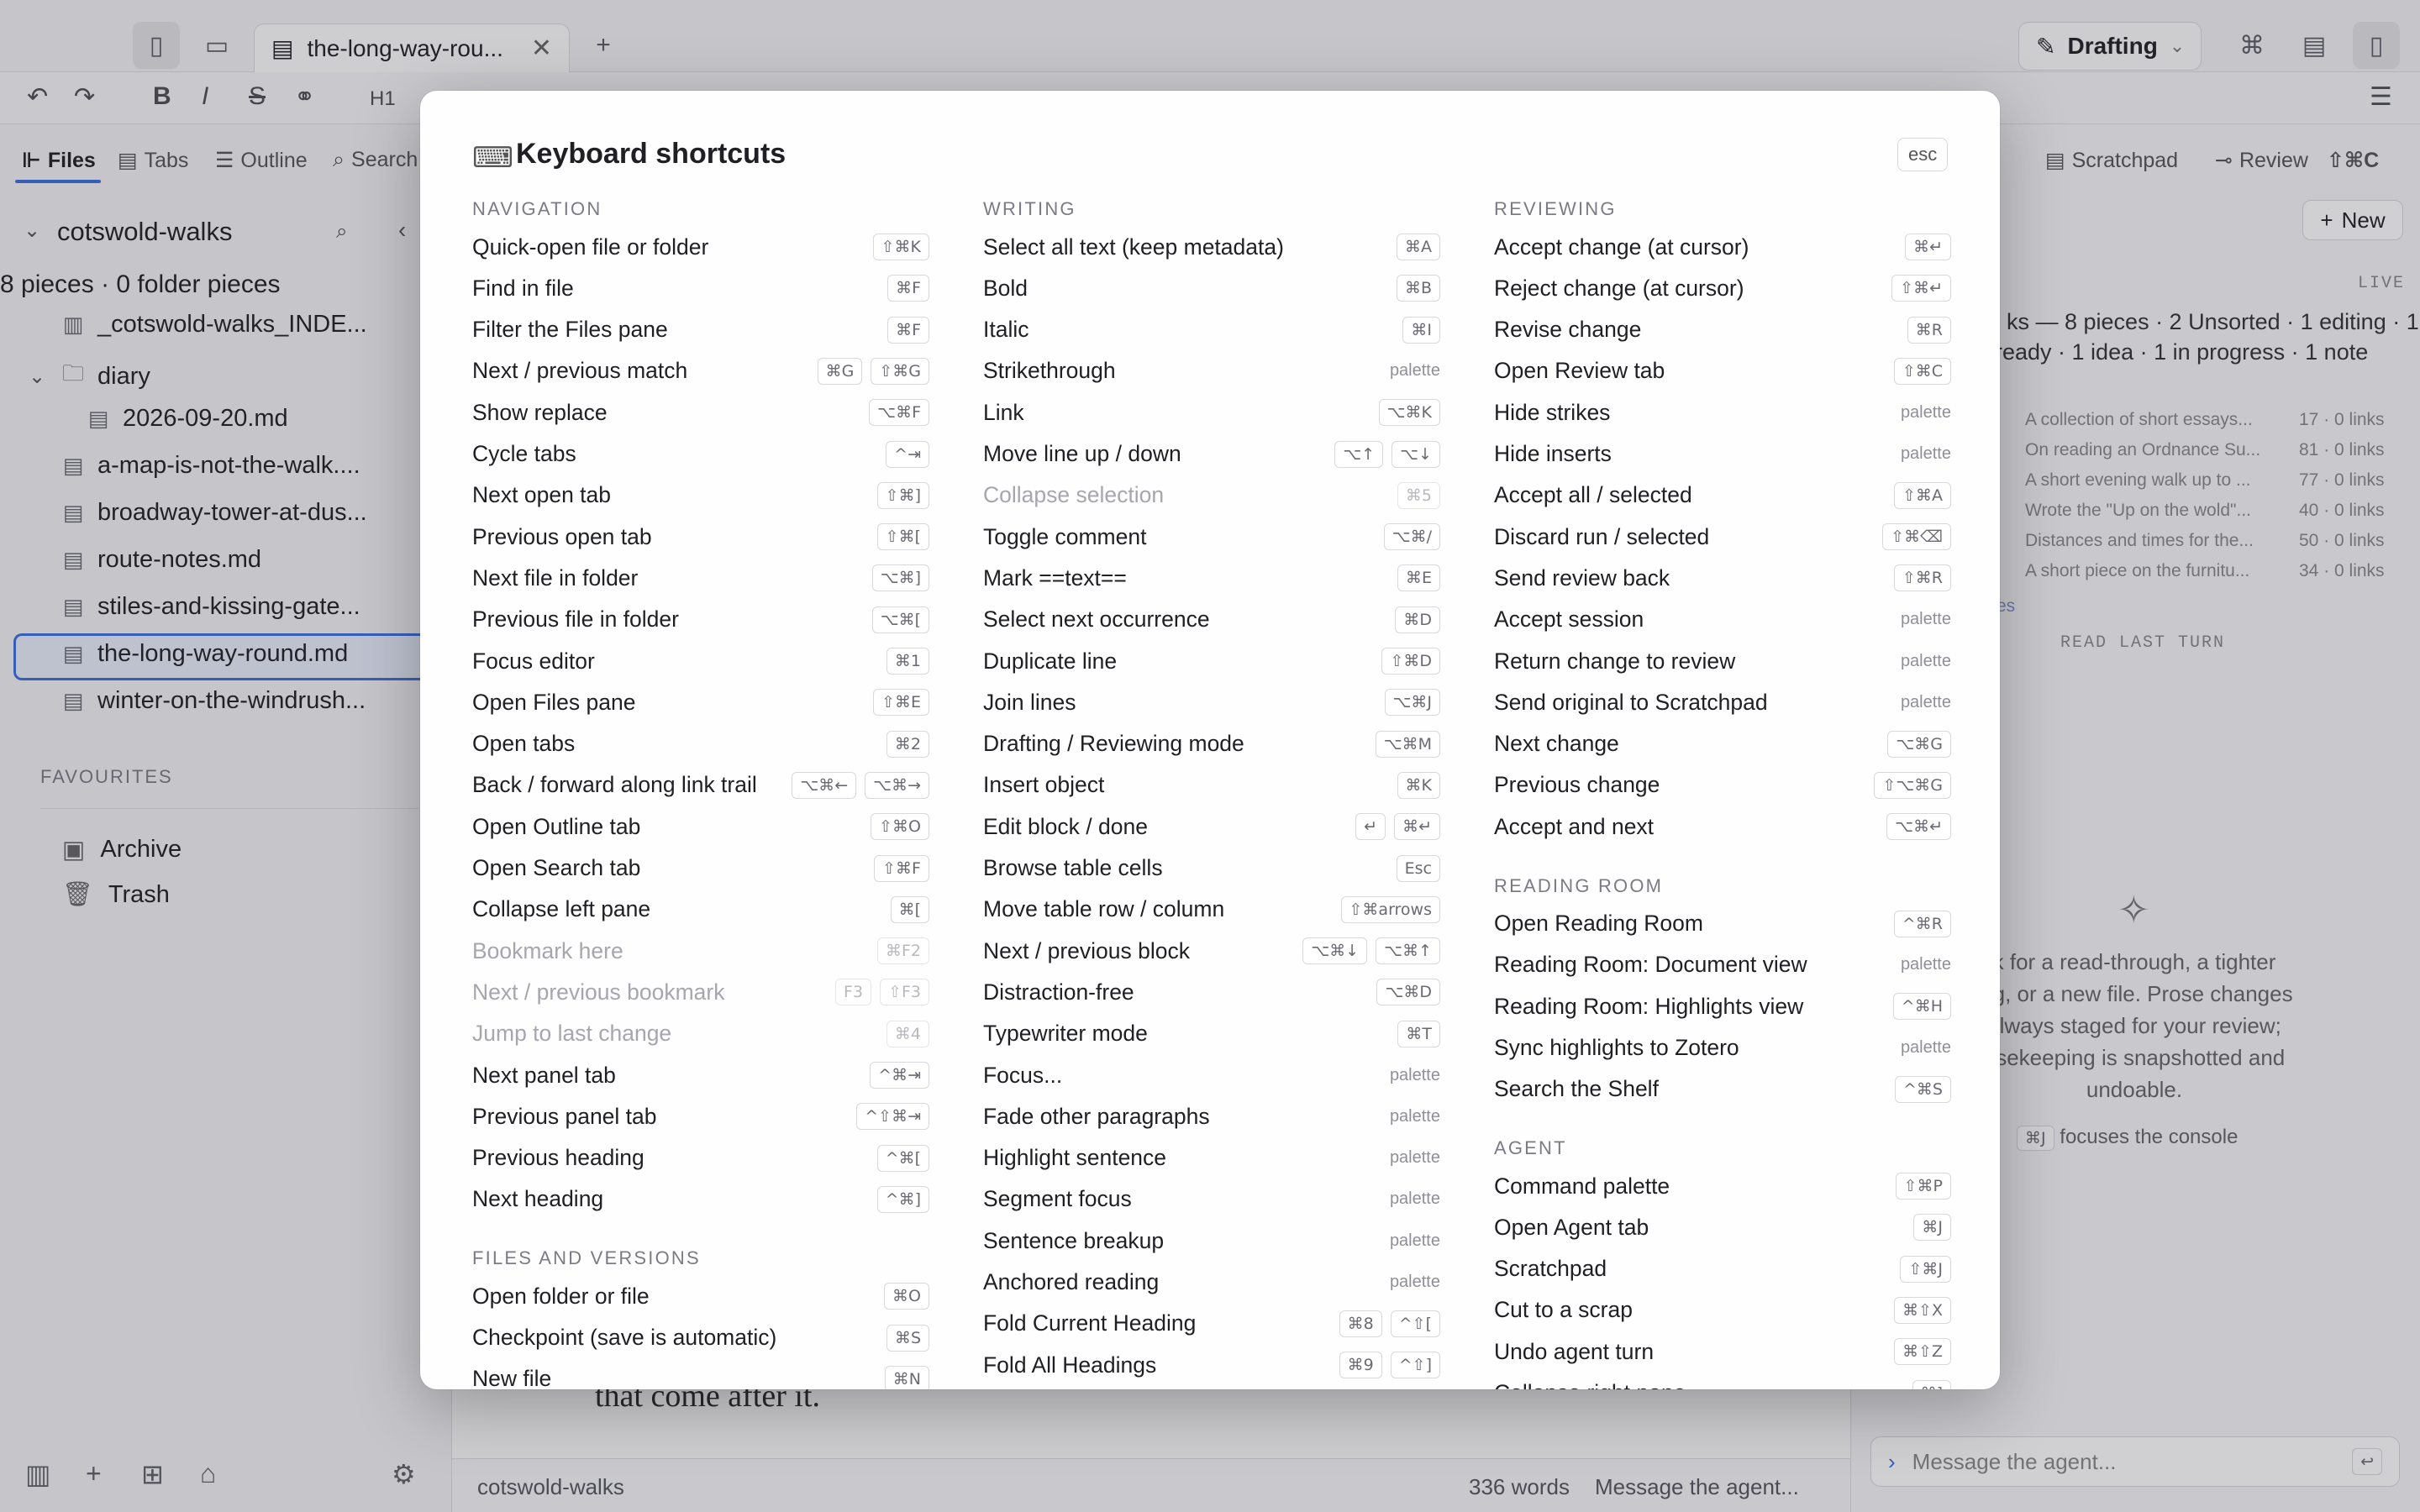 Image resolution: width=2420 pixels, height=1512 pixels. I want to click on keycap: ⌥↓, so click(1416, 454).